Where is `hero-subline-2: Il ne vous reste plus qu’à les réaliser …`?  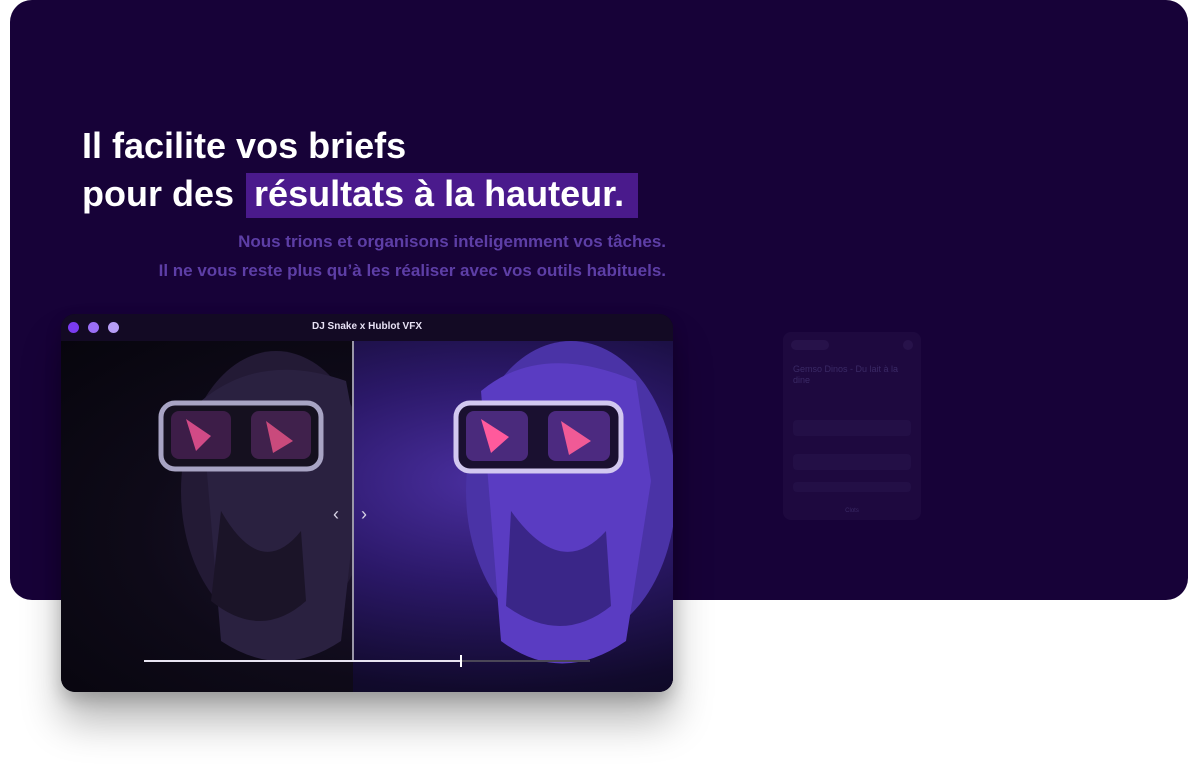 hero-subline-2: Il ne vous reste plus qu’à les réaliser … is located at coordinates (412, 270).